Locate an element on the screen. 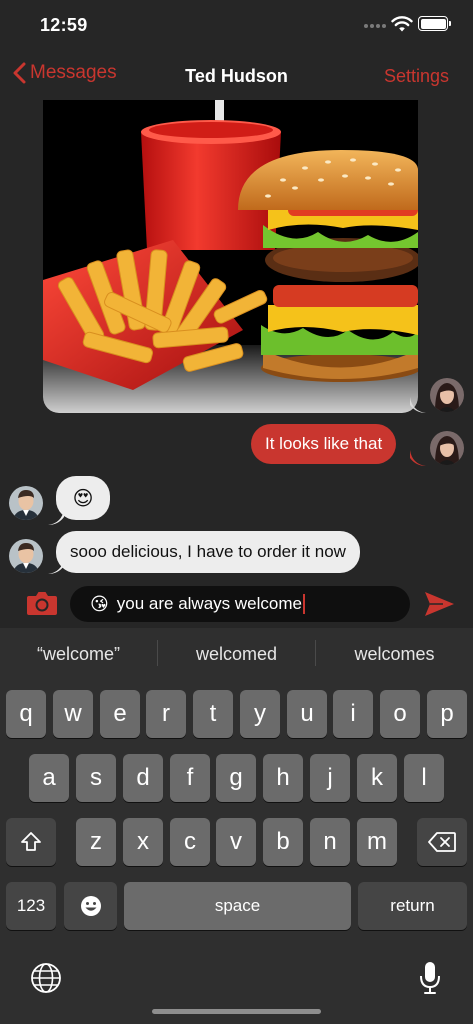 The height and width of the screenshot is (1024, 473). suggestion-2: welcomed is located at coordinates (236, 654).